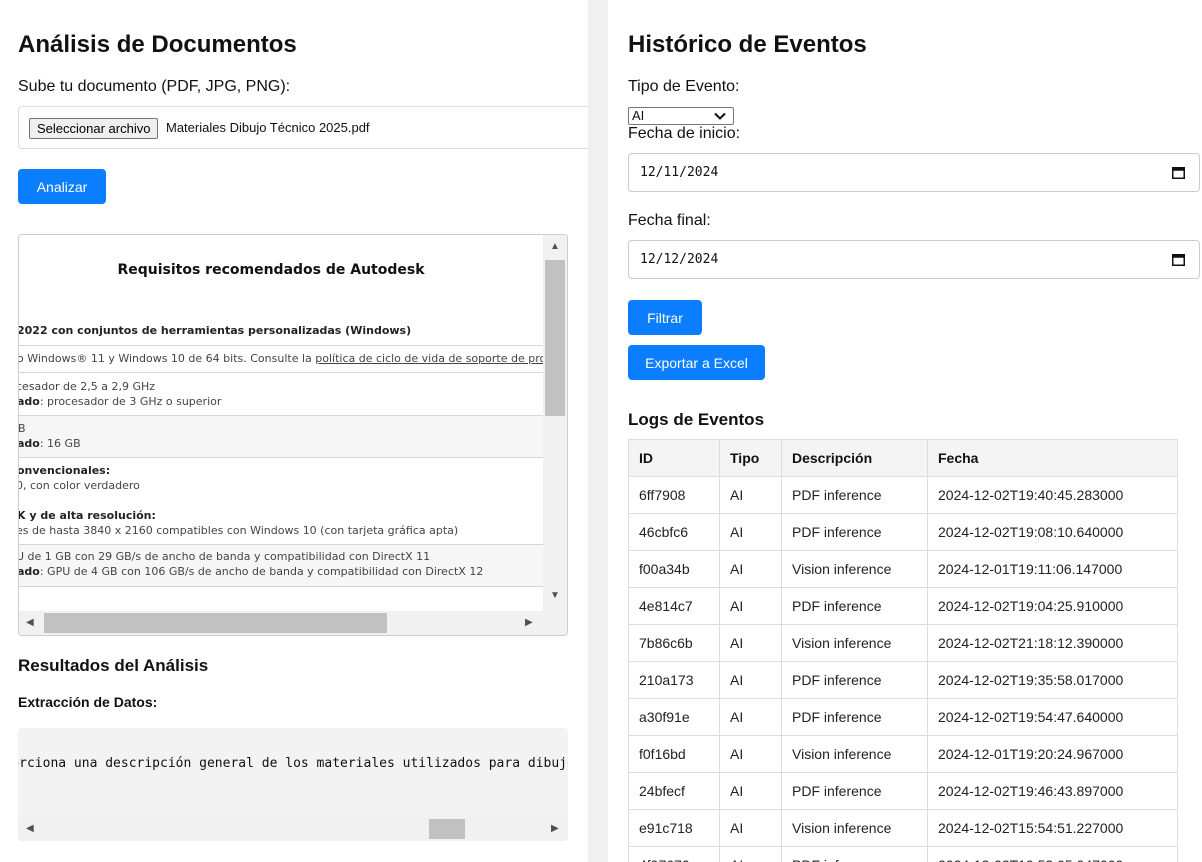  Describe the element at coordinates (293, 829) in the screenshot. I see `output-scrollbar: ◀ ▶` at that location.